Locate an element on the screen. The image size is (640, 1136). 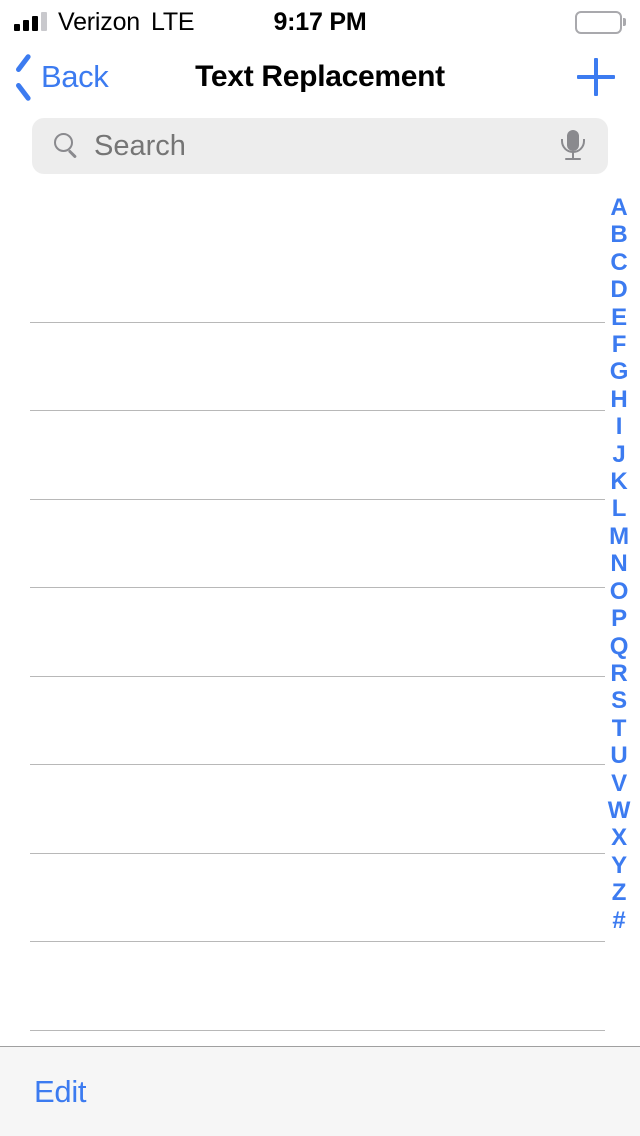
section-index-letter: J is located at coordinates (619, 454).